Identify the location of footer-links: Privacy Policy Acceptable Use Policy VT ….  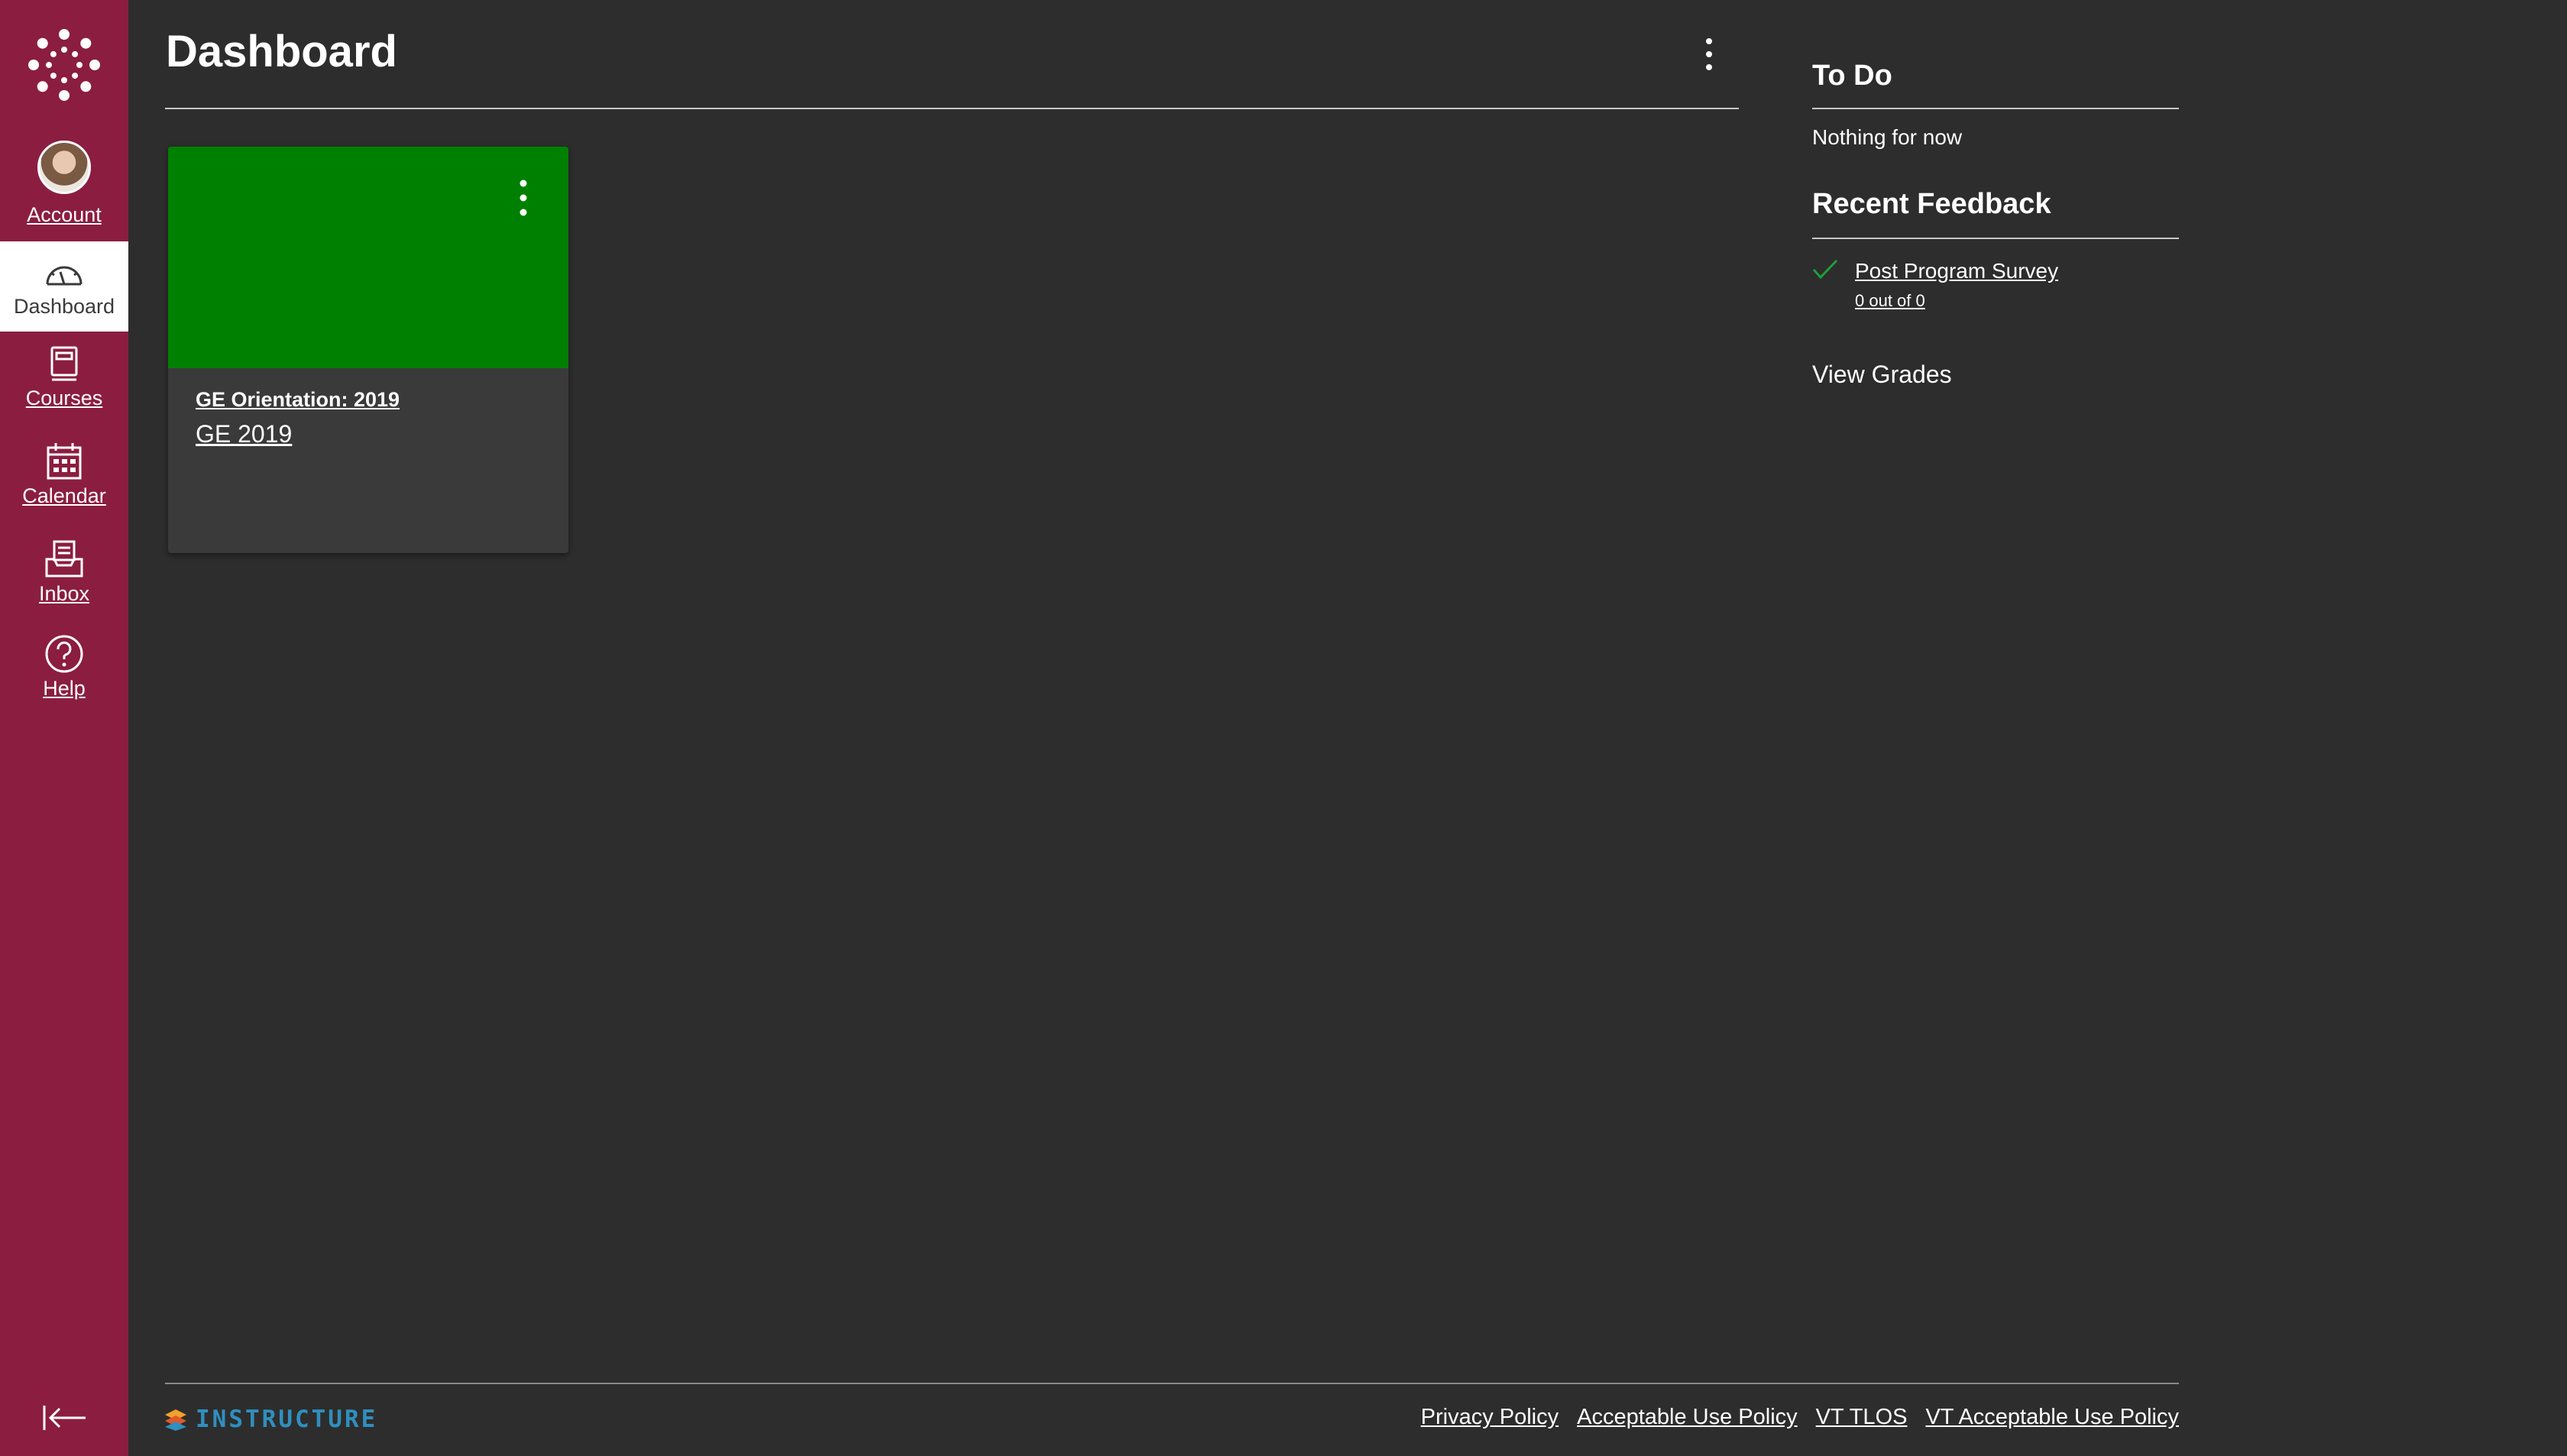
(1800, 1418).